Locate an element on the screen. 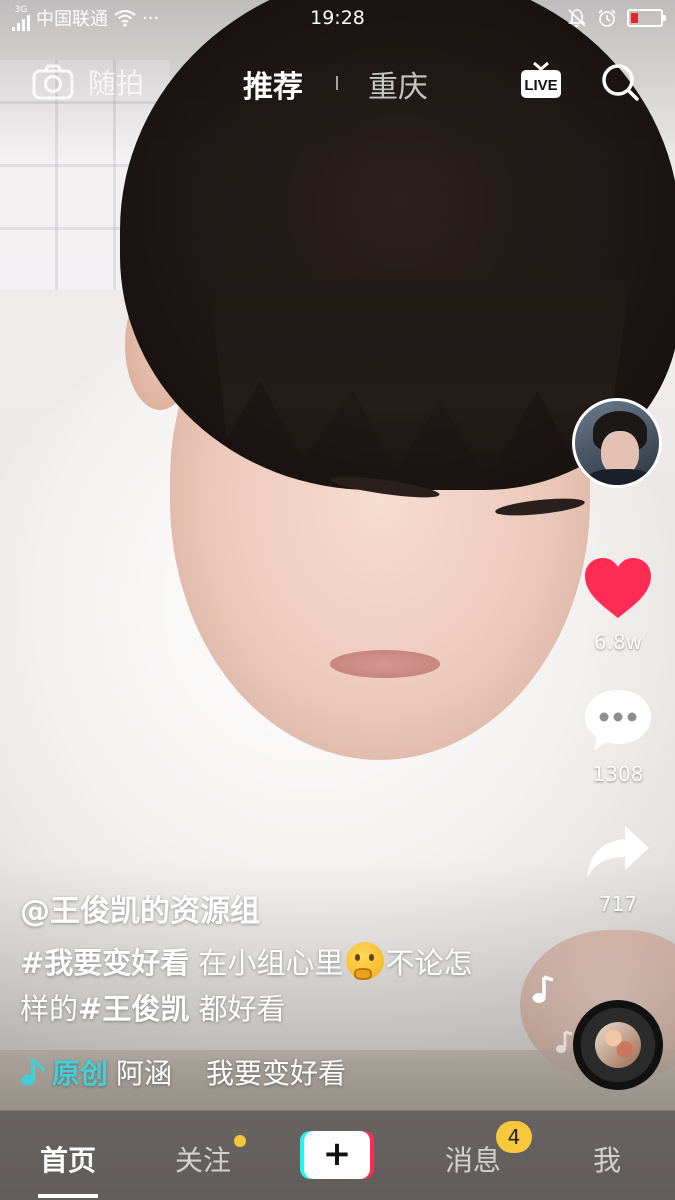 This screenshot has height=1200, width=675. status-bar: 3G 中国联通 ··· 19:28 is located at coordinates (337, 18).